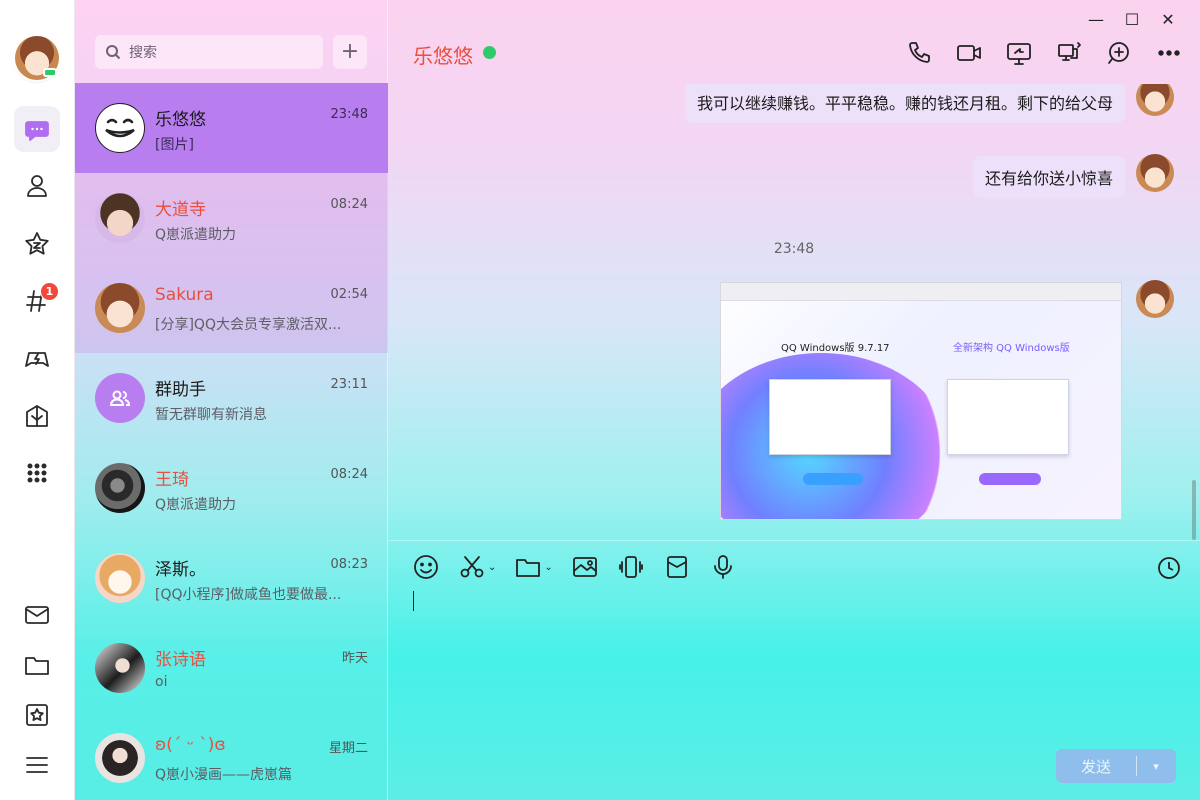  I want to click on gift-icon, so click(37, 416).